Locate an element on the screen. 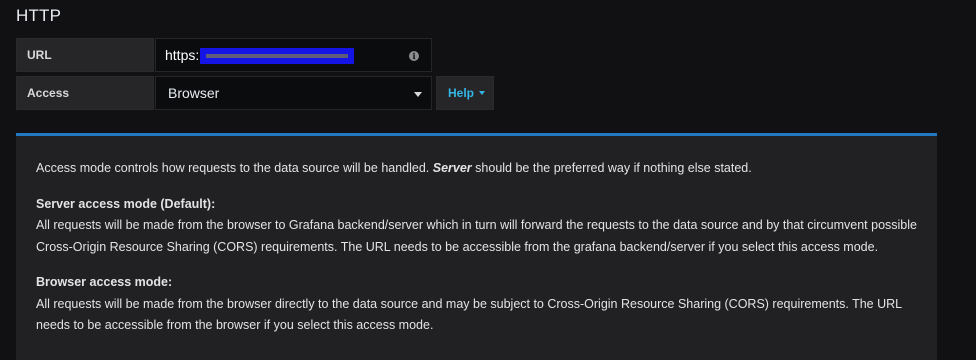  redacted-url-block is located at coordinates (277, 56).